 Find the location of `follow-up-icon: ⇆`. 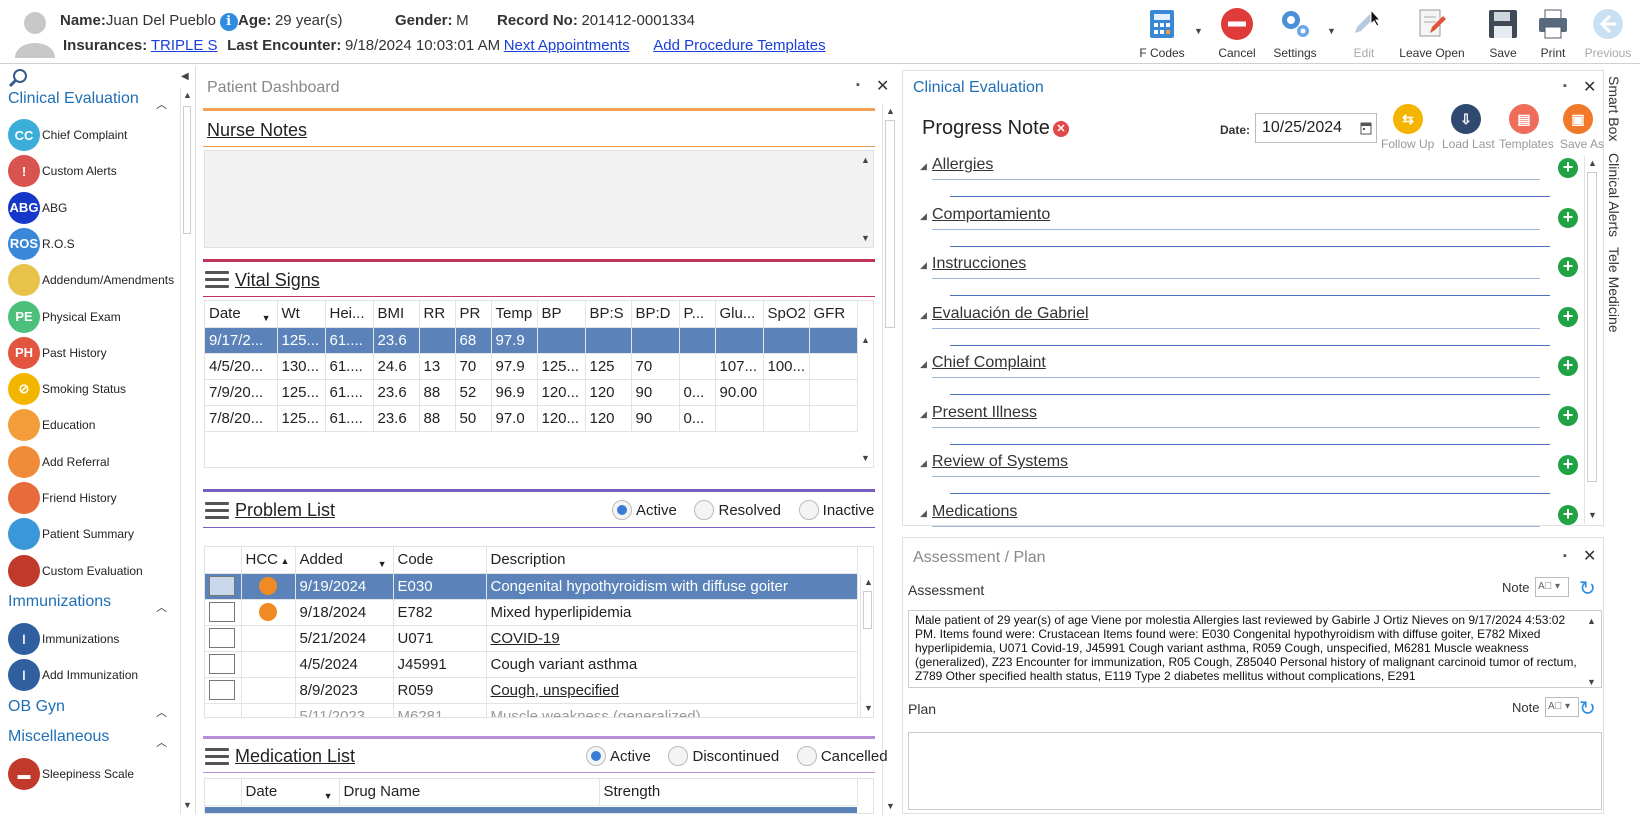

follow-up-icon: ⇆ is located at coordinates (1408, 119).